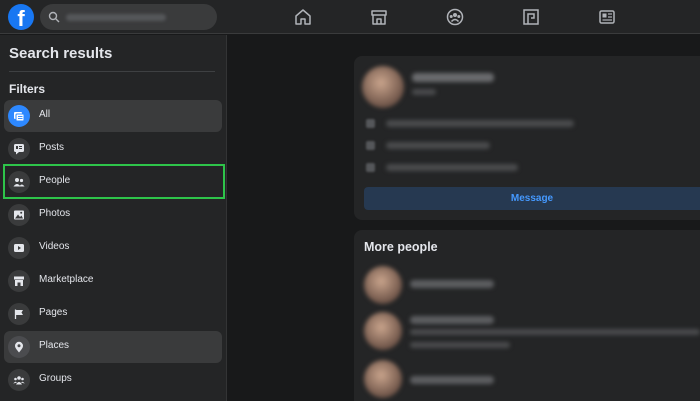 This screenshot has height=401, width=700. I want to click on message-button-label: Message, so click(532, 198).